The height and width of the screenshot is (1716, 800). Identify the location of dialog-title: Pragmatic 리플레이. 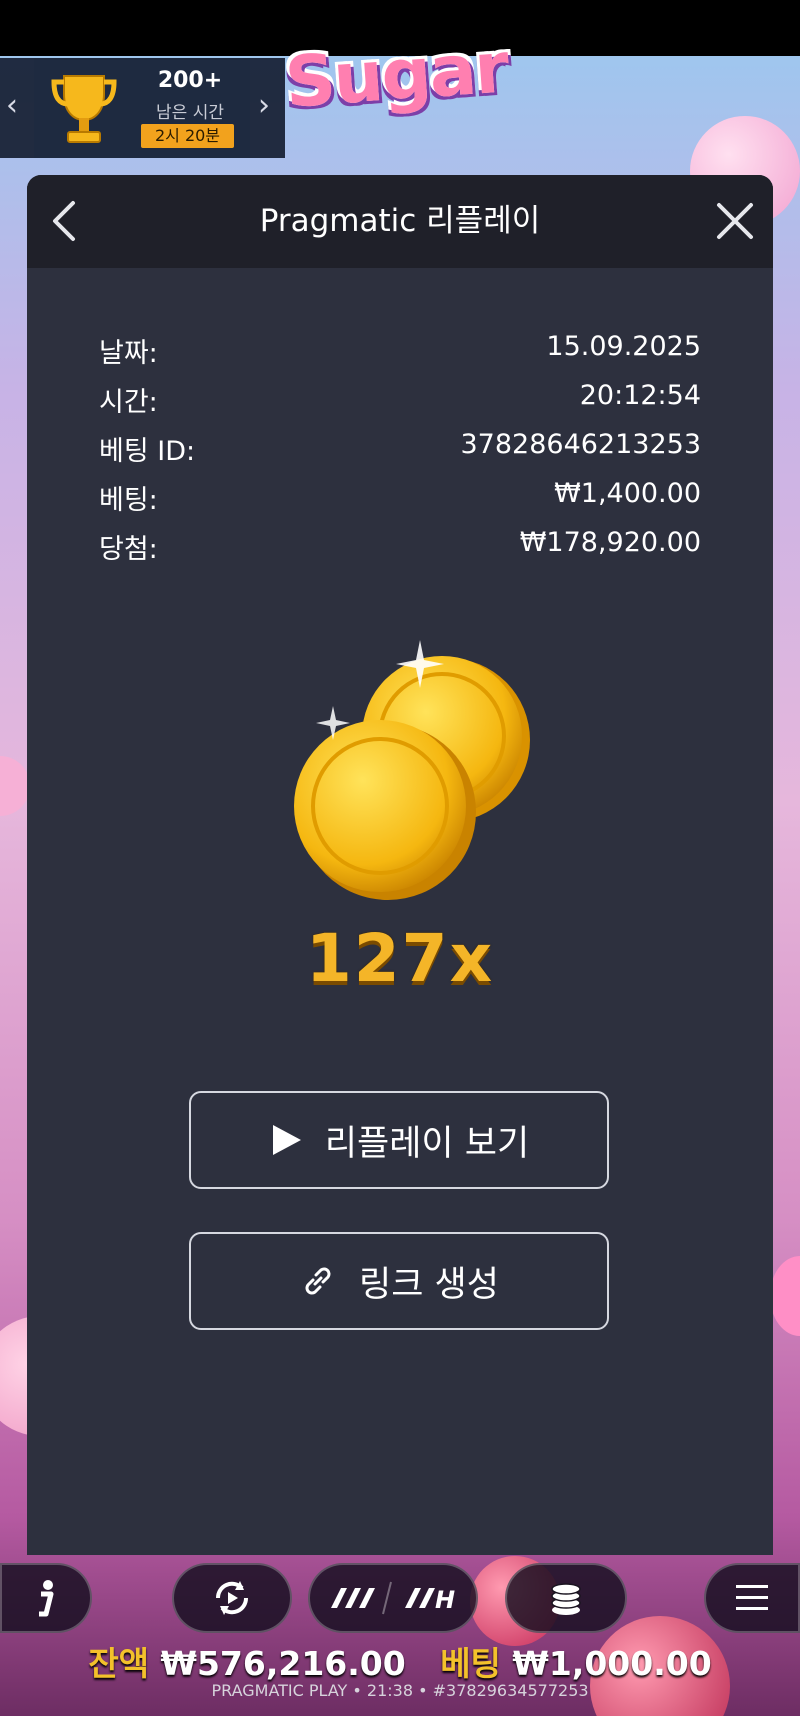
(400, 221).